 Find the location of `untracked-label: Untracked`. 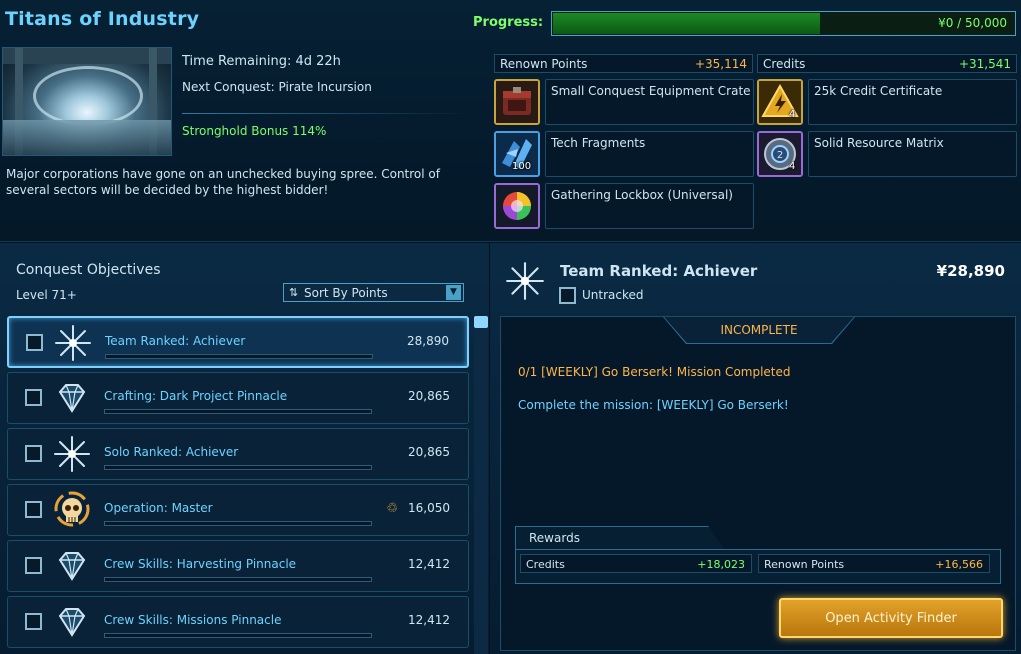

untracked-label: Untracked is located at coordinates (613, 295).